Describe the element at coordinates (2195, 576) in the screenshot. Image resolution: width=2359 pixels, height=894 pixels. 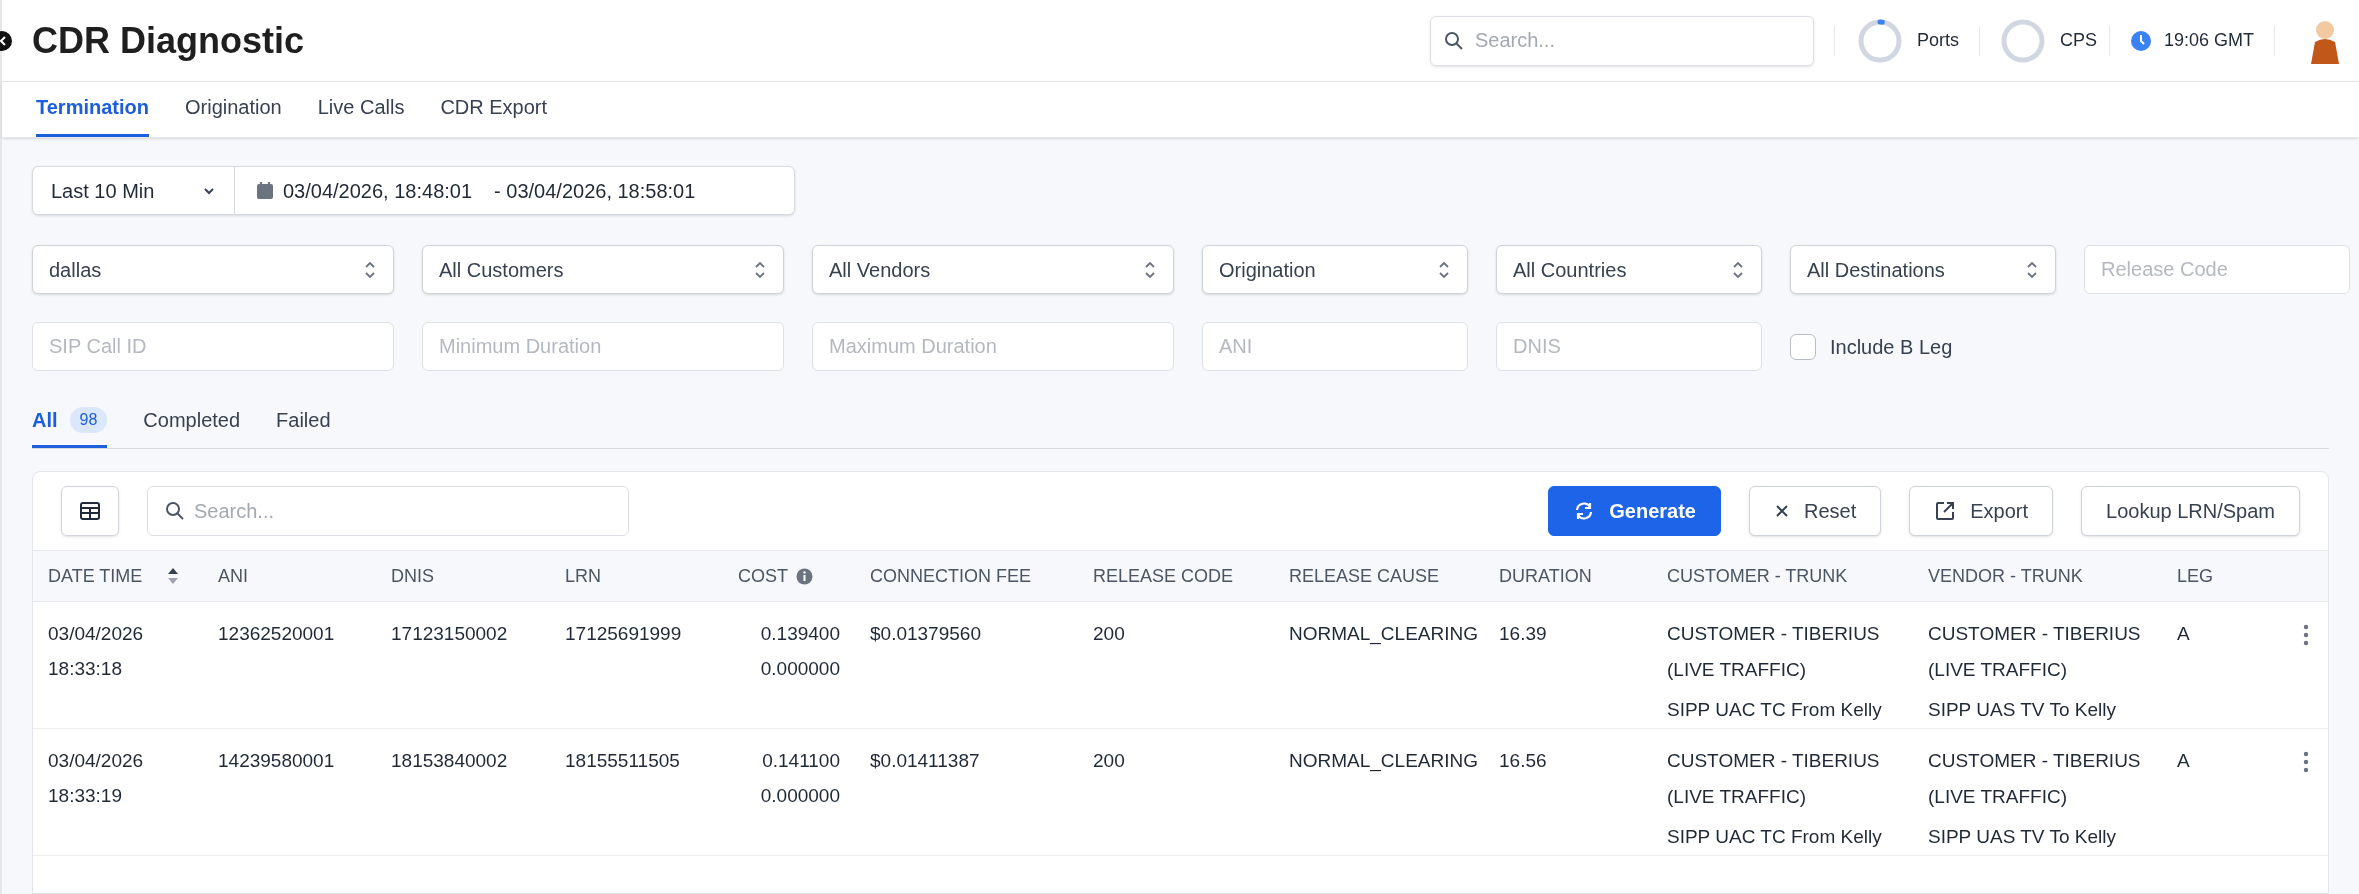
I see `column-header: LEG` at that location.